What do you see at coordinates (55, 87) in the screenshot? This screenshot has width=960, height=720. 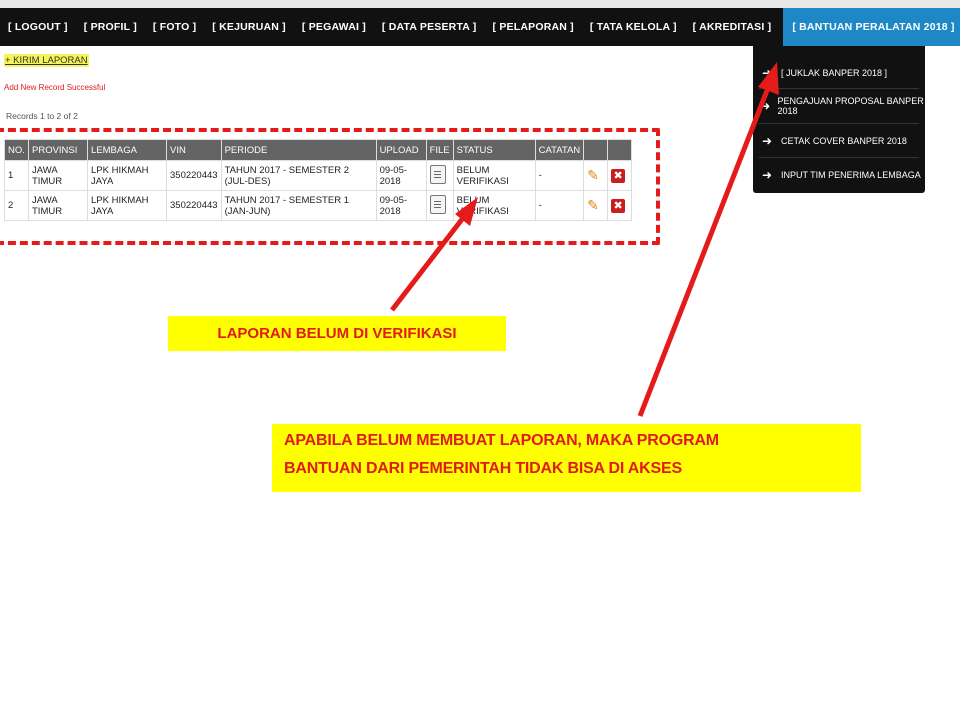 I see `success-message: Add New Record Successful` at bounding box center [55, 87].